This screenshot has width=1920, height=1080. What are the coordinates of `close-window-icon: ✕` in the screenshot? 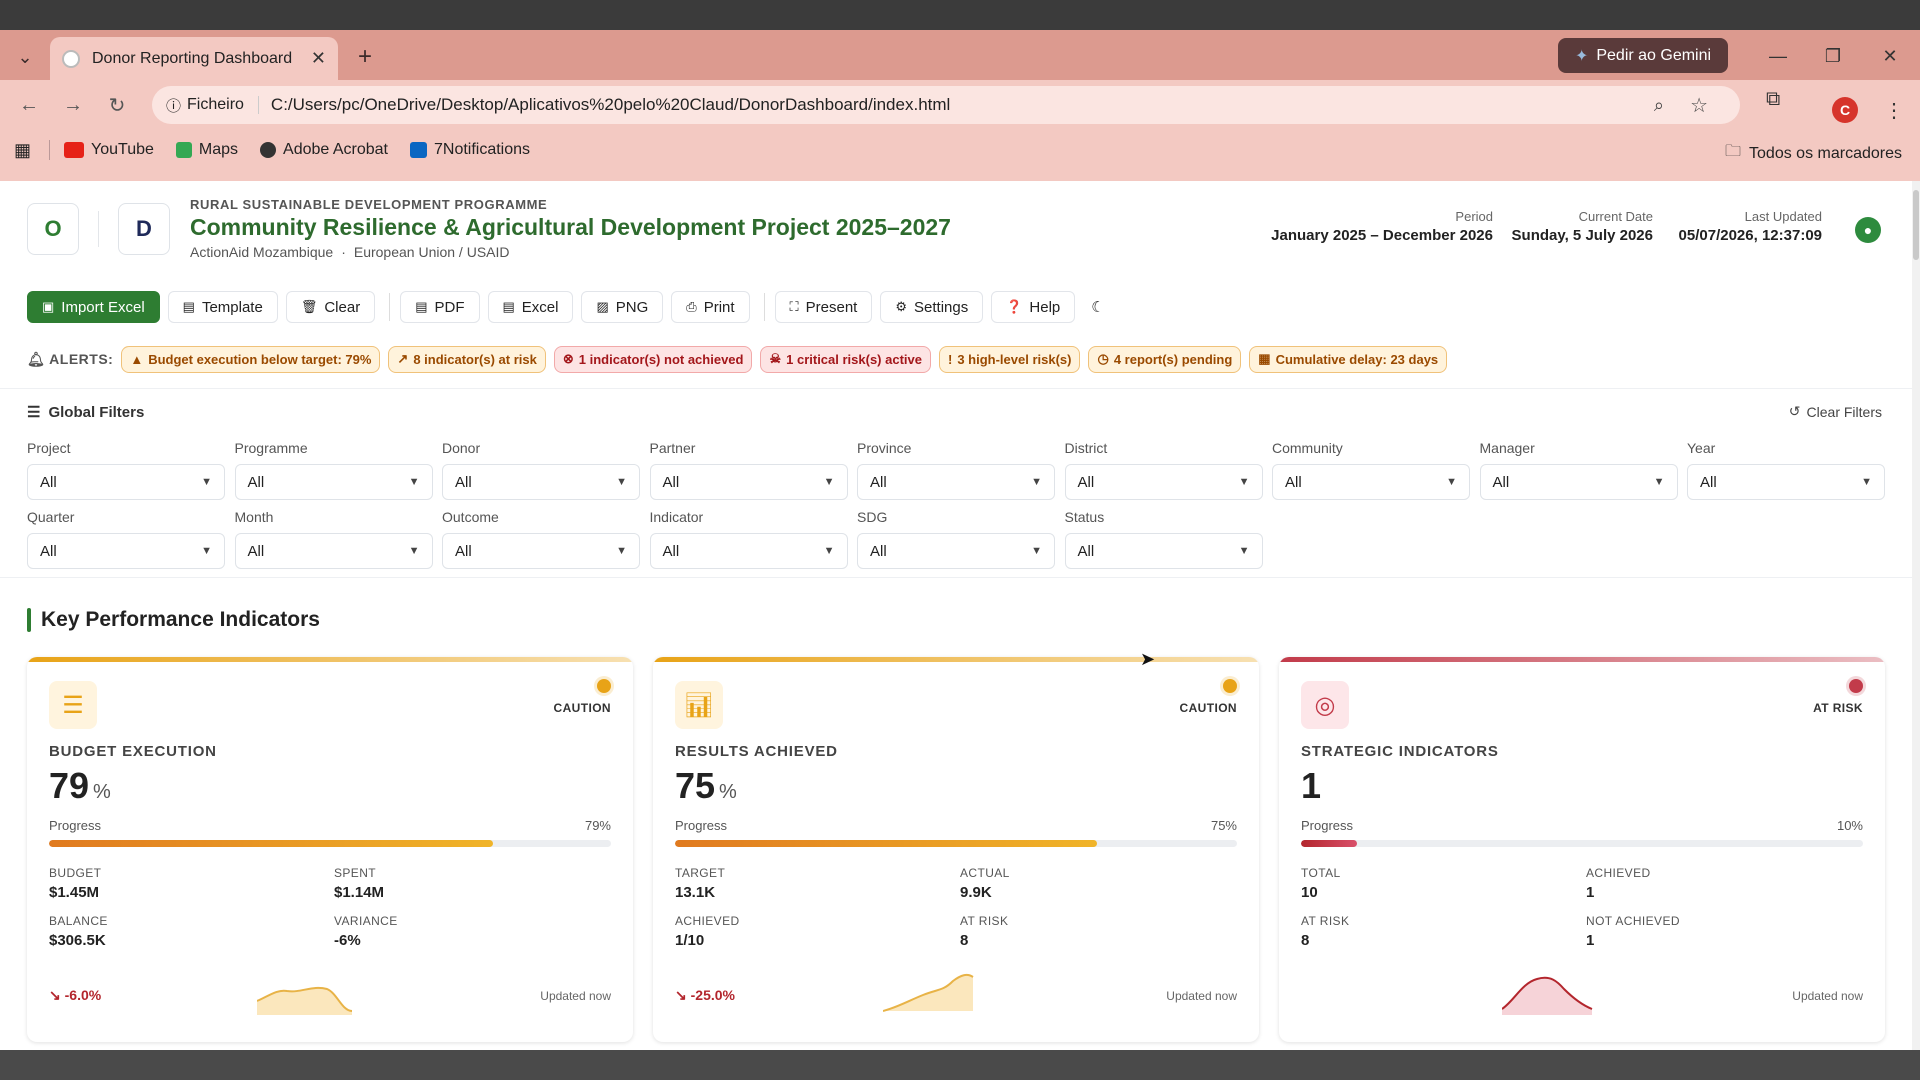 It's located at (1890, 56).